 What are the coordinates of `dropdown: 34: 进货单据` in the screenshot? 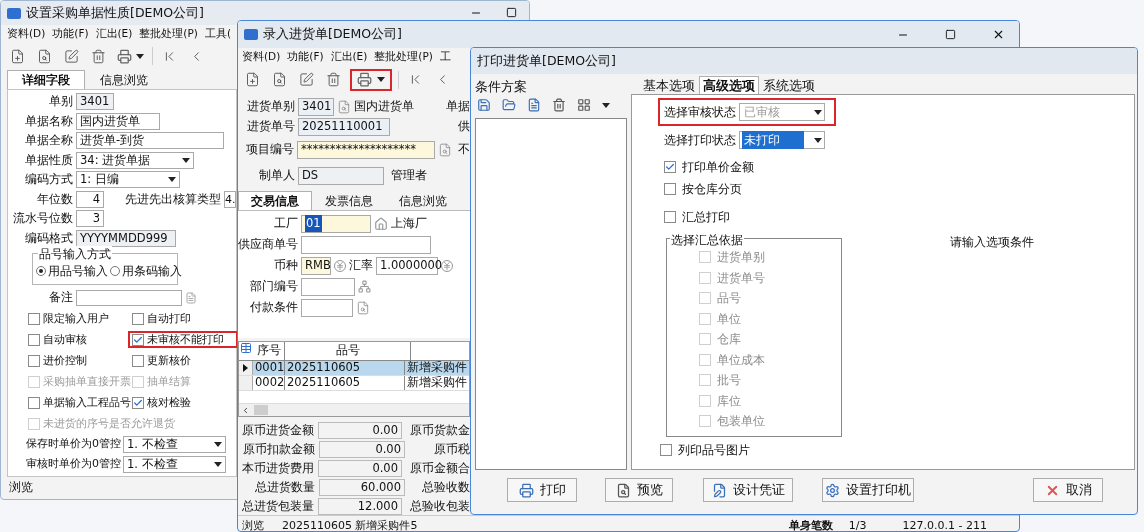 It's located at (135, 160).